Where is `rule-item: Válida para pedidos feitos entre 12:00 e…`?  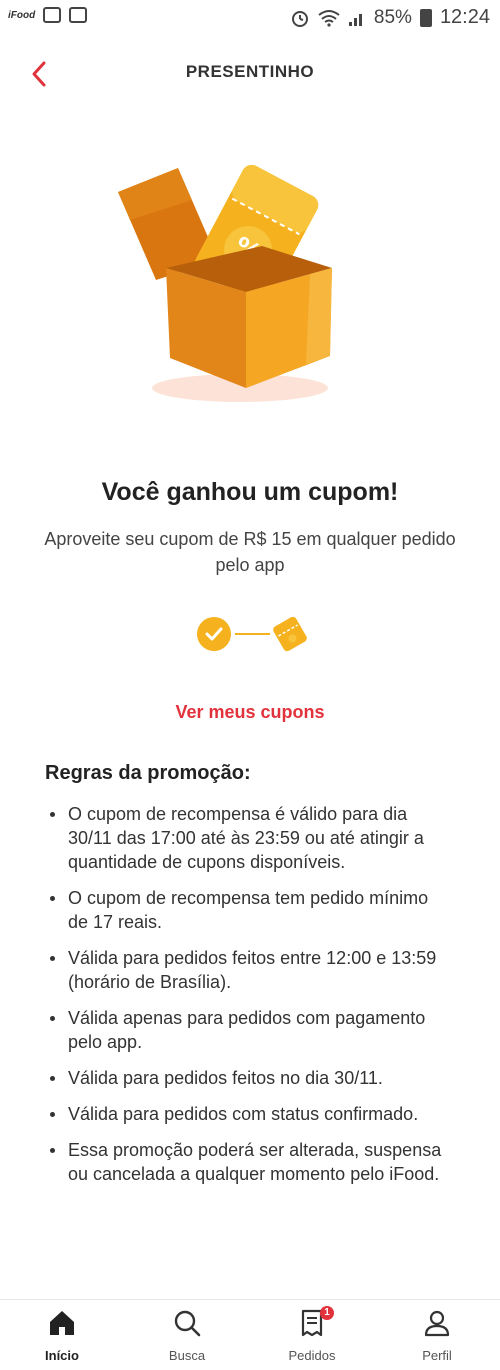 rule-item: Válida para pedidos feitos entre 12:00 e… is located at coordinates (246, 970).